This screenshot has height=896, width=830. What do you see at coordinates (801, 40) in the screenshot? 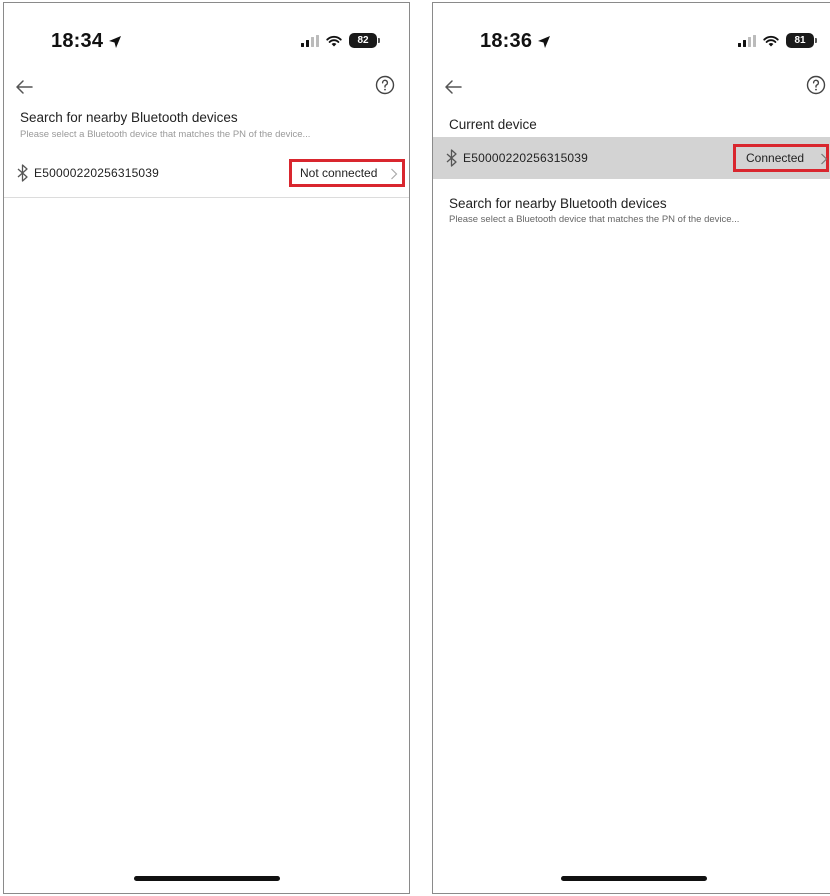
I see `battery-icon: 81` at bounding box center [801, 40].